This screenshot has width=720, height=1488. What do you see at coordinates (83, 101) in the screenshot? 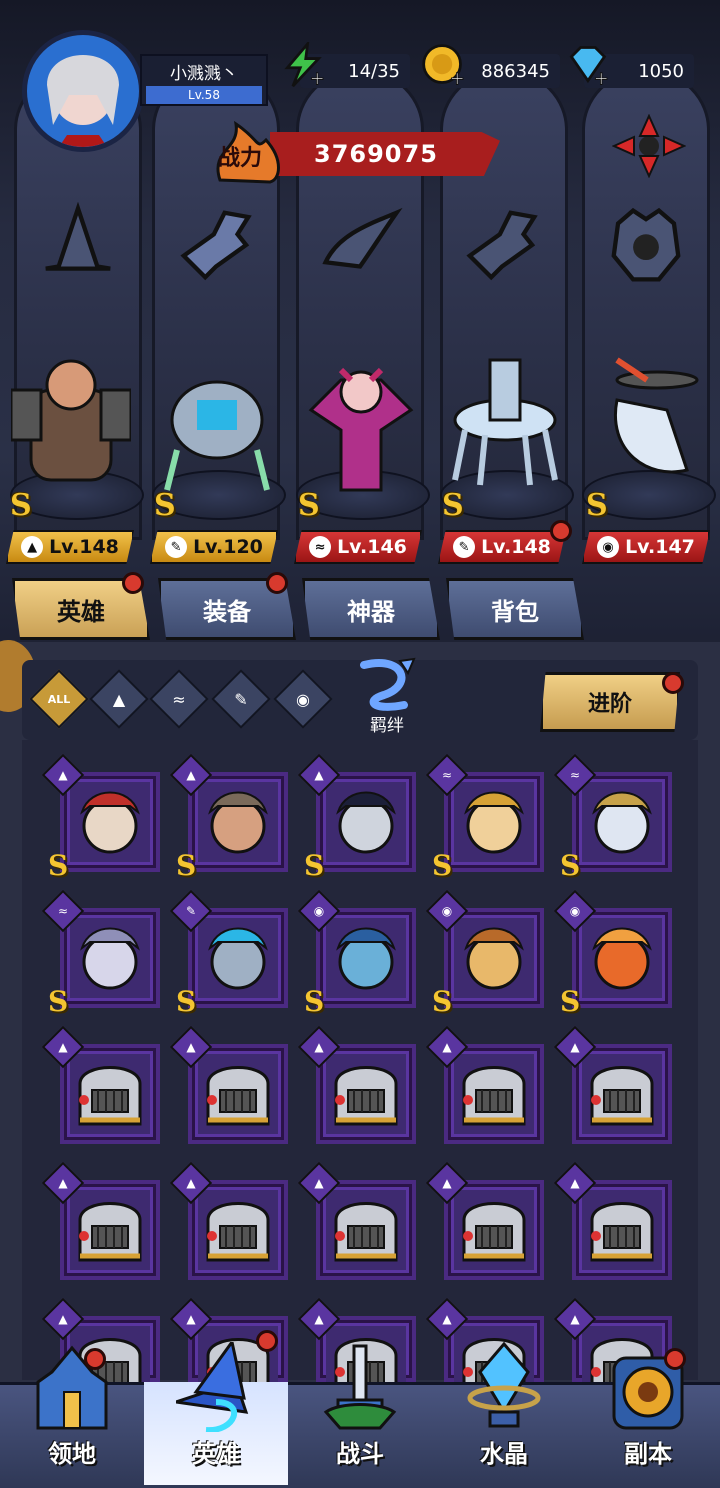
I see `avatar-portrait-icon` at bounding box center [83, 101].